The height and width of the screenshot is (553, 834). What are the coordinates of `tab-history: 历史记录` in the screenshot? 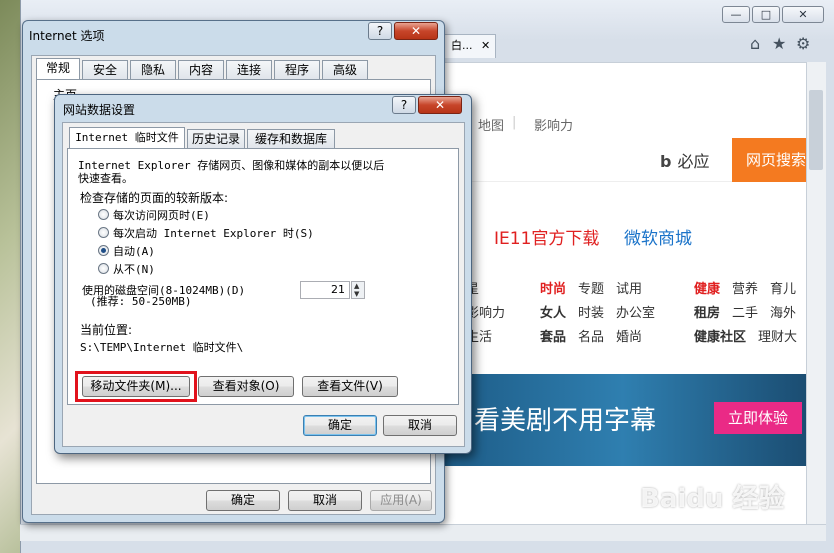 It's located at (216, 139).